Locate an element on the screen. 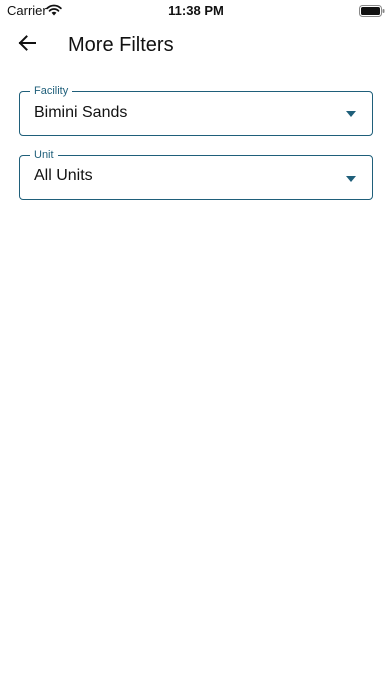 This screenshot has width=392, height=696. unit-value: All Units is located at coordinates (63, 175).